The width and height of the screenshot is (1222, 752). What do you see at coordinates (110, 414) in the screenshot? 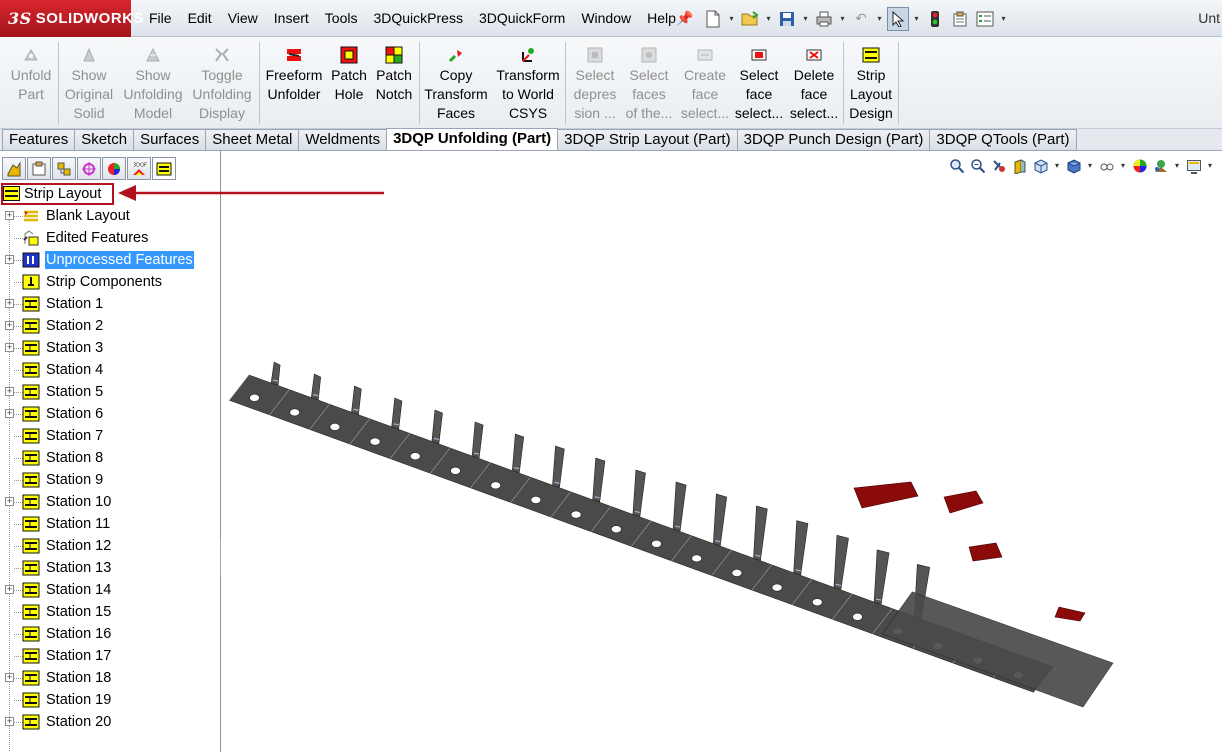
I see `tree-item-station-6: + Station 6` at bounding box center [110, 414].